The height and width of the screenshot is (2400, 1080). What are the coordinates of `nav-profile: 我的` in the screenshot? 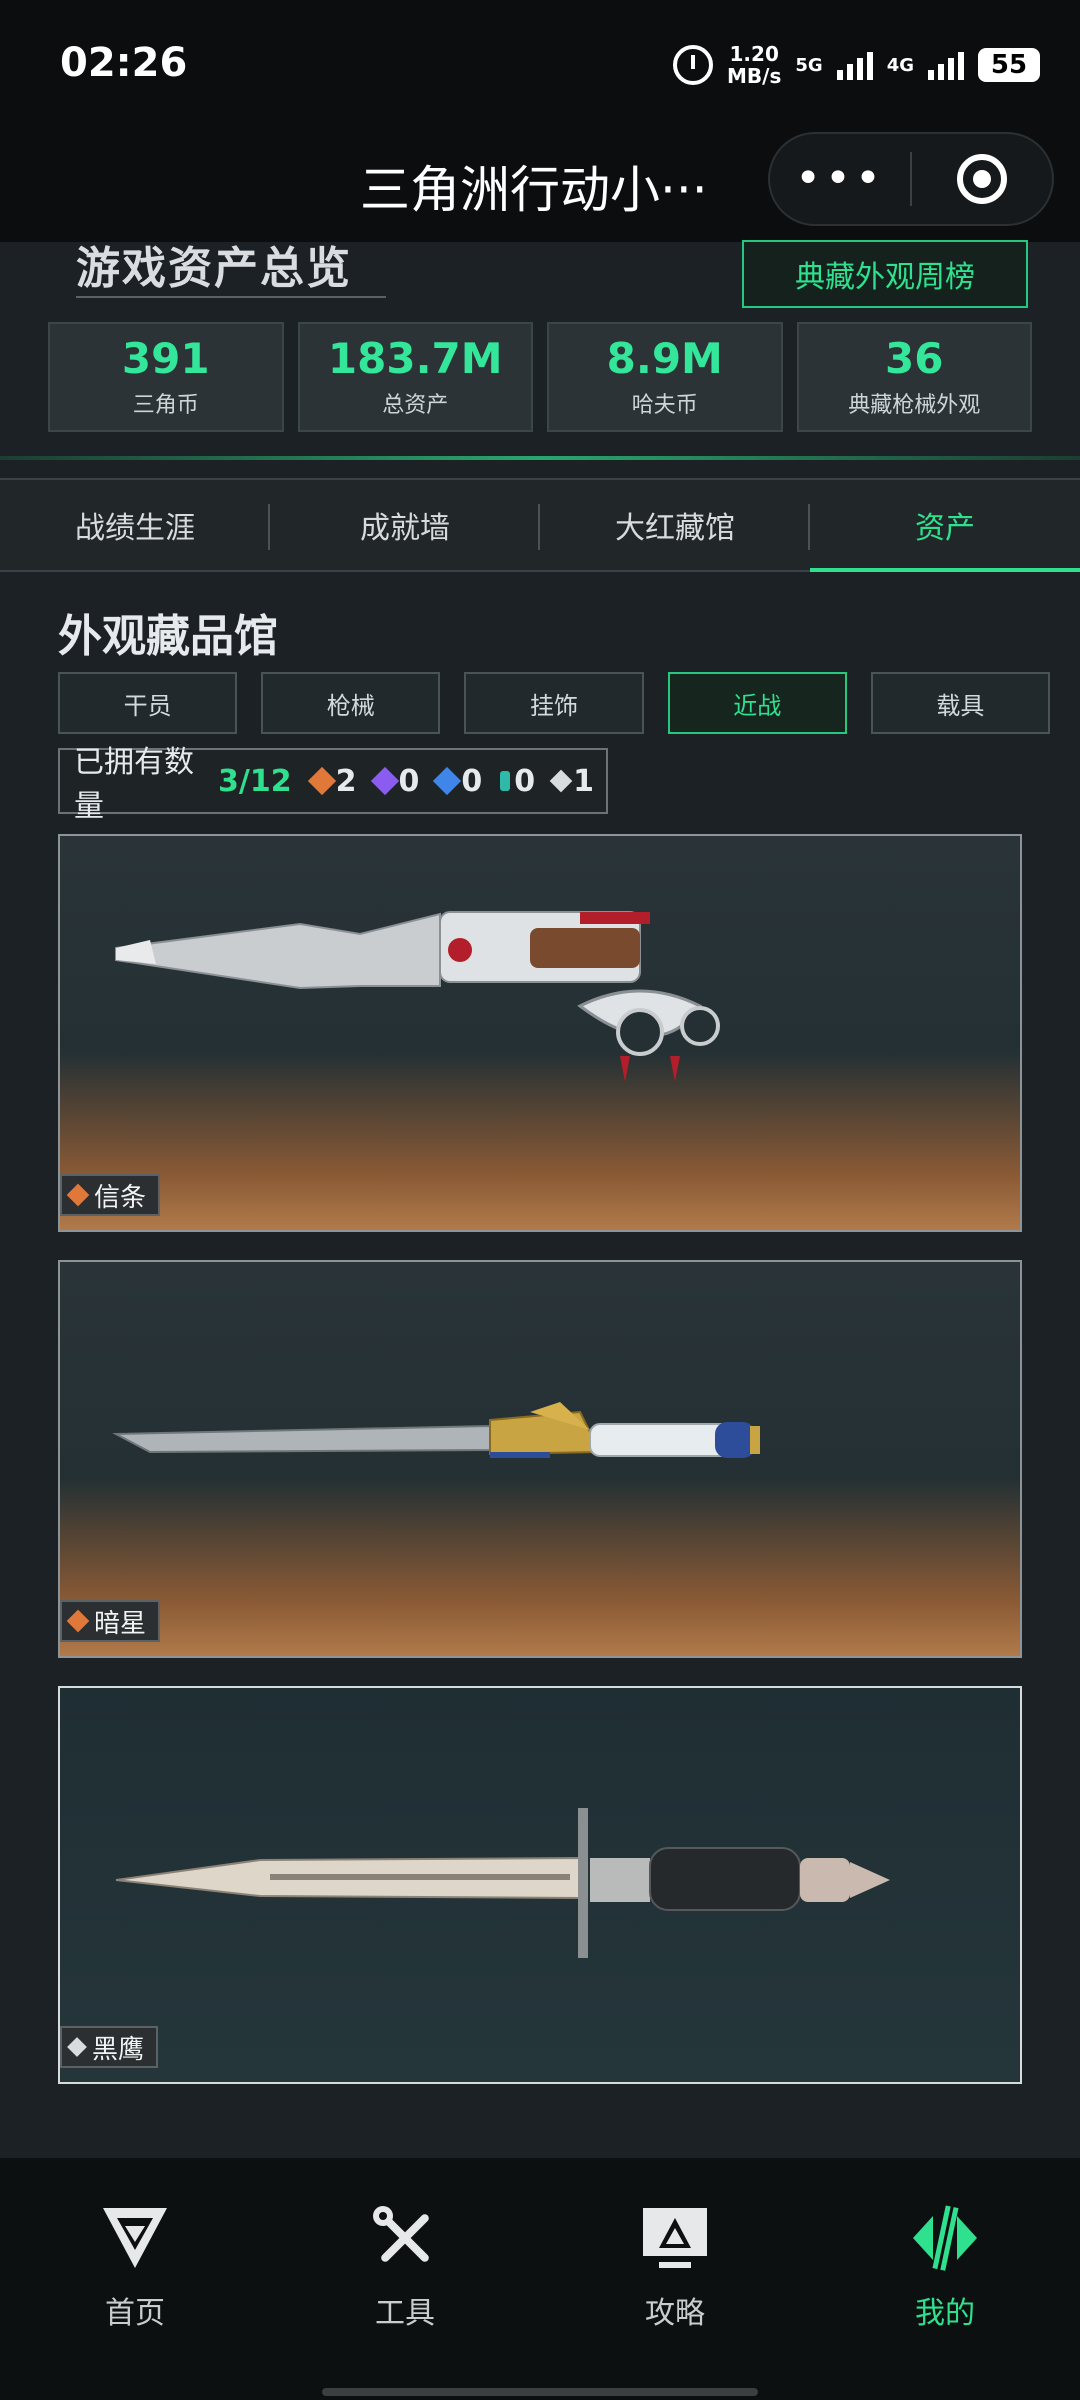 It's located at (945, 2279).